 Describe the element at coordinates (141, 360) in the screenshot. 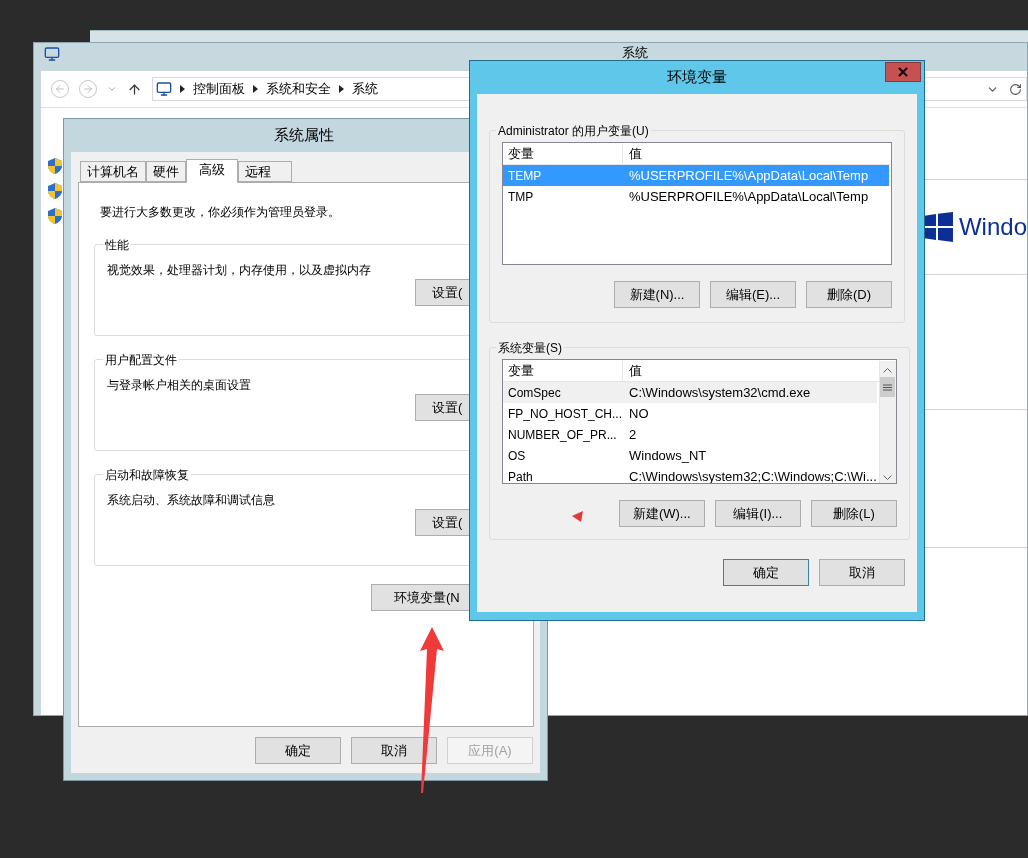

I see `group-title: 用户配置文件` at that location.